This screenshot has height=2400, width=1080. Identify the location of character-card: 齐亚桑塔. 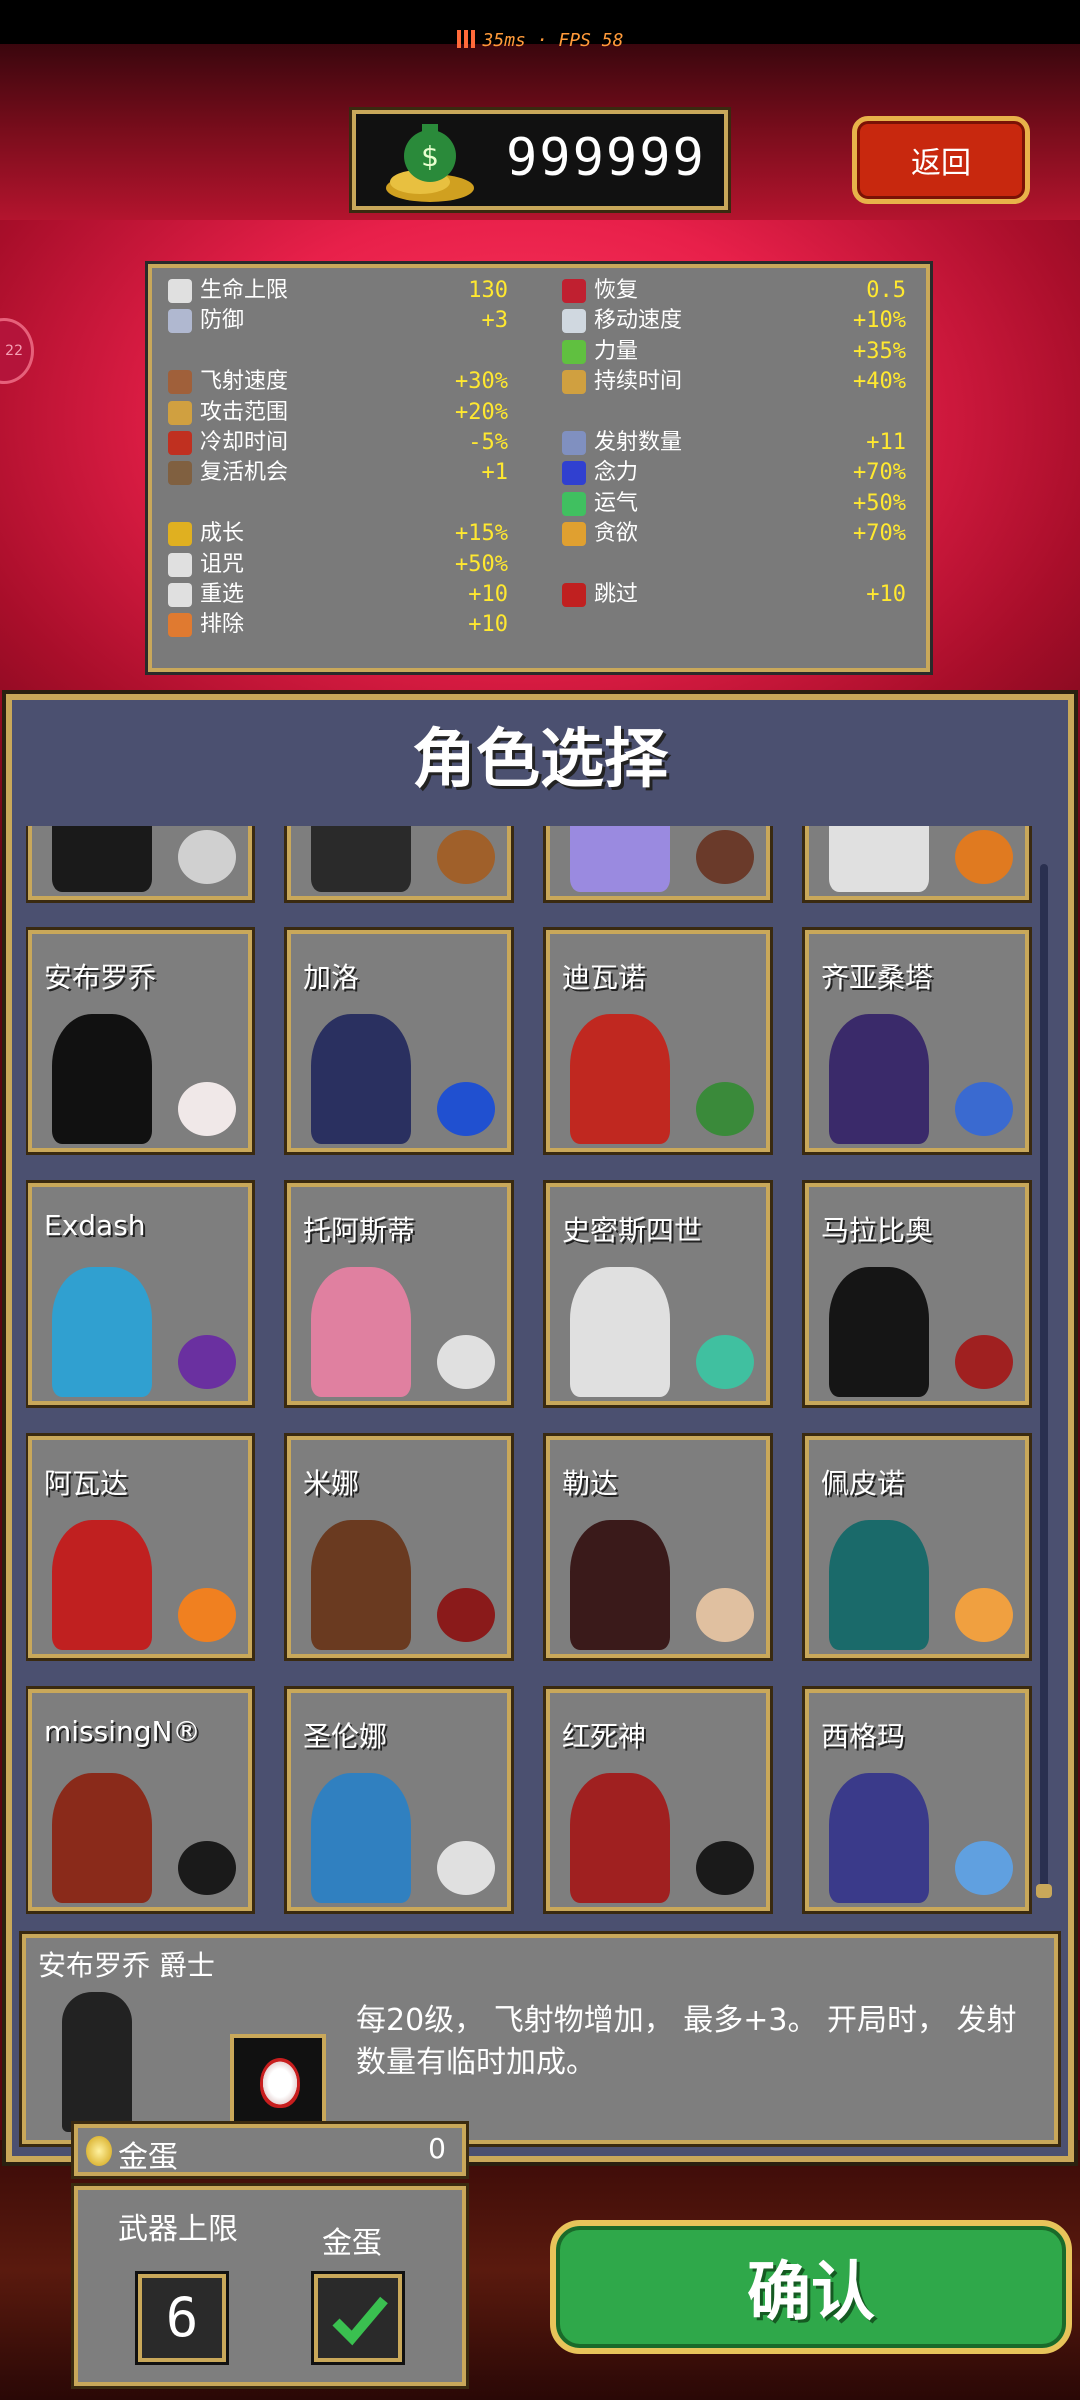
(917, 1041).